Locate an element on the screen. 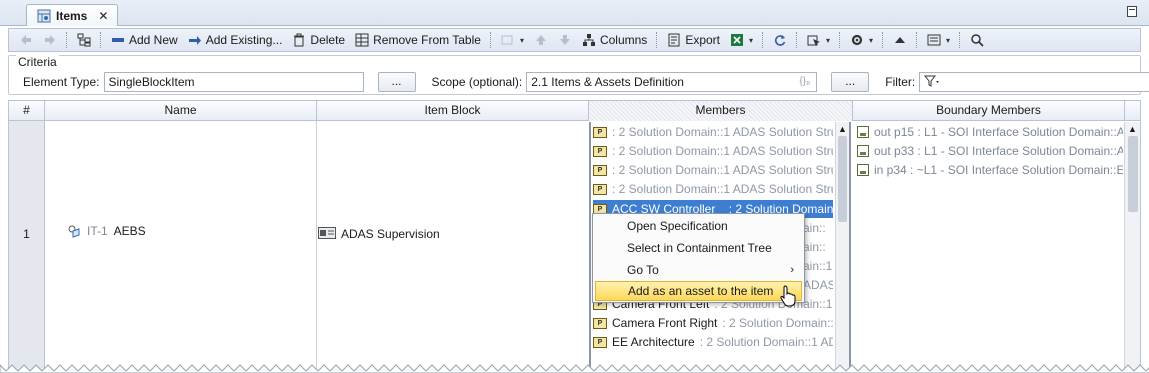 This screenshot has width=1149, height=373. hierarchy-icon is located at coordinates (84, 40).